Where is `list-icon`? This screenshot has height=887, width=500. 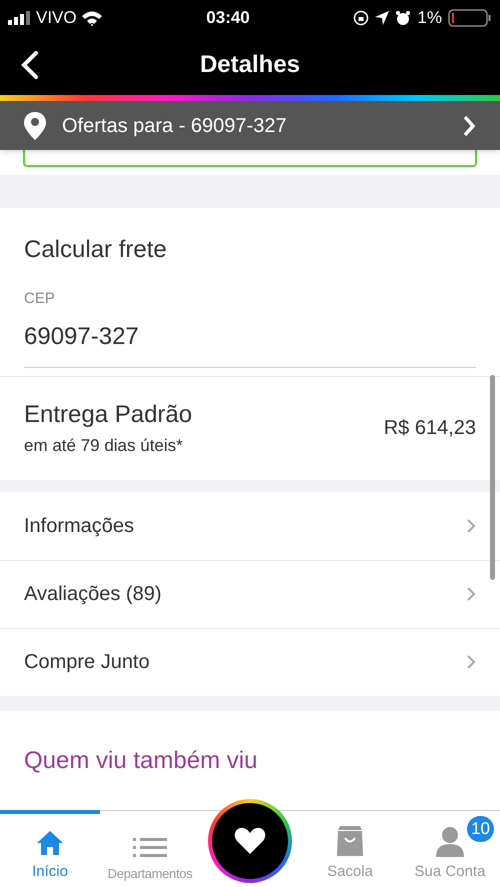 list-icon is located at coordinates (150, 848).